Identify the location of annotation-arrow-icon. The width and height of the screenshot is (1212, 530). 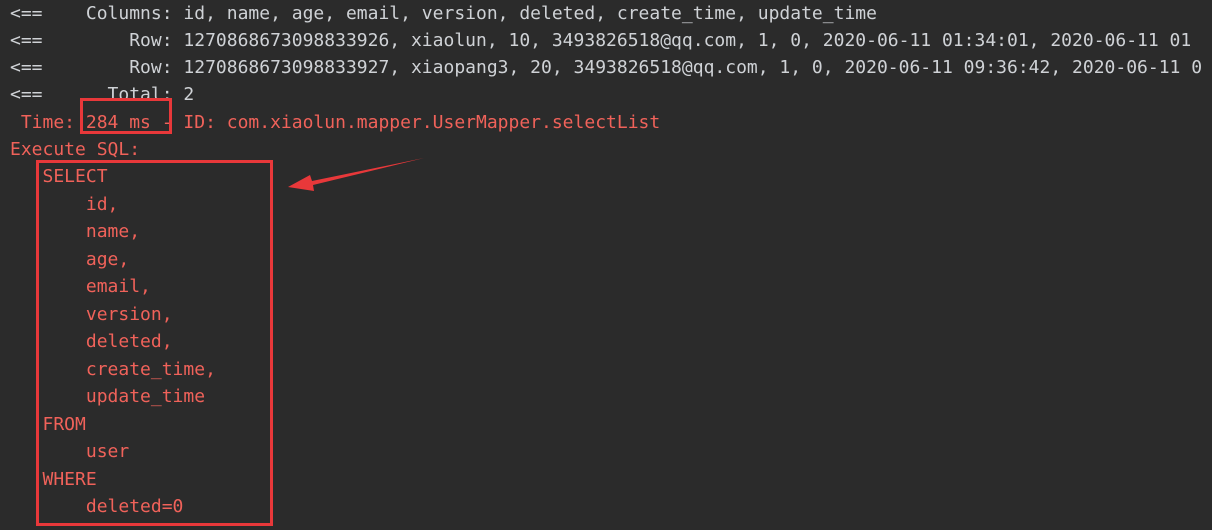
(356, 174).